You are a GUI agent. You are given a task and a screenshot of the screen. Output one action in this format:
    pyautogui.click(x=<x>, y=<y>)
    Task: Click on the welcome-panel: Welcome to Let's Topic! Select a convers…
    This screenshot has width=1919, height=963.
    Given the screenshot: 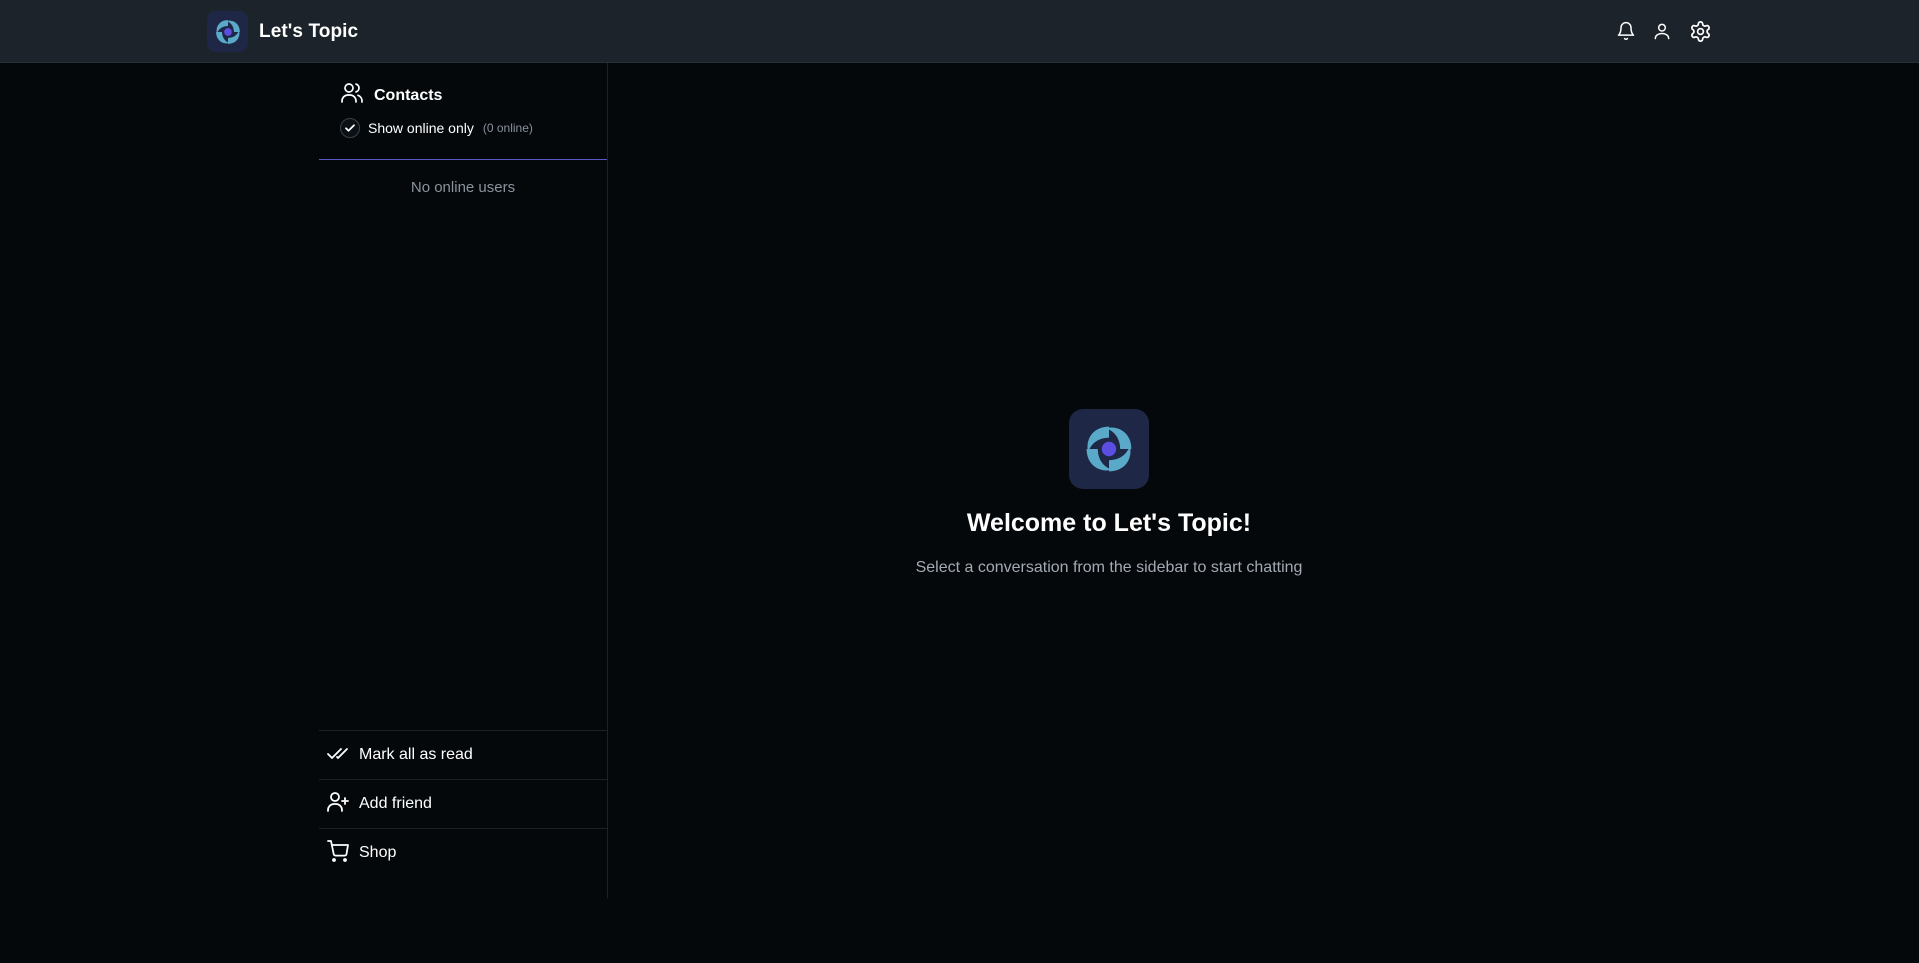 What is the action you would take?
    pyautogui.click(x=1109, y=493)
    